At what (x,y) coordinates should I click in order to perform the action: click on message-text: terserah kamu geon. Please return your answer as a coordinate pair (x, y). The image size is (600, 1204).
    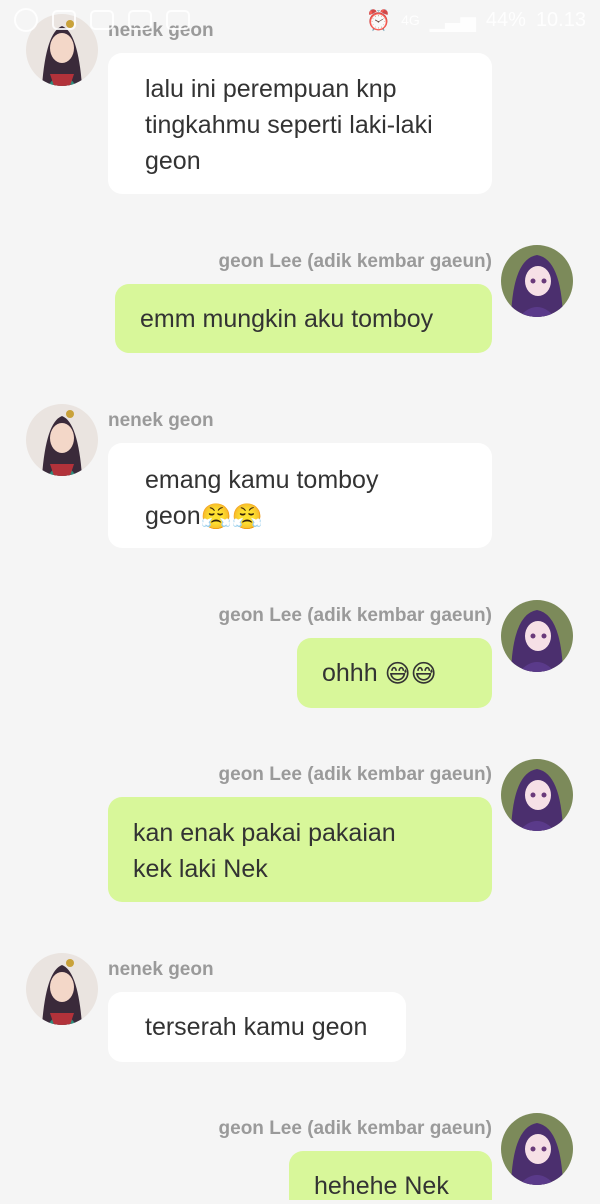
    Looking at the image, I should click on (256, 1027).